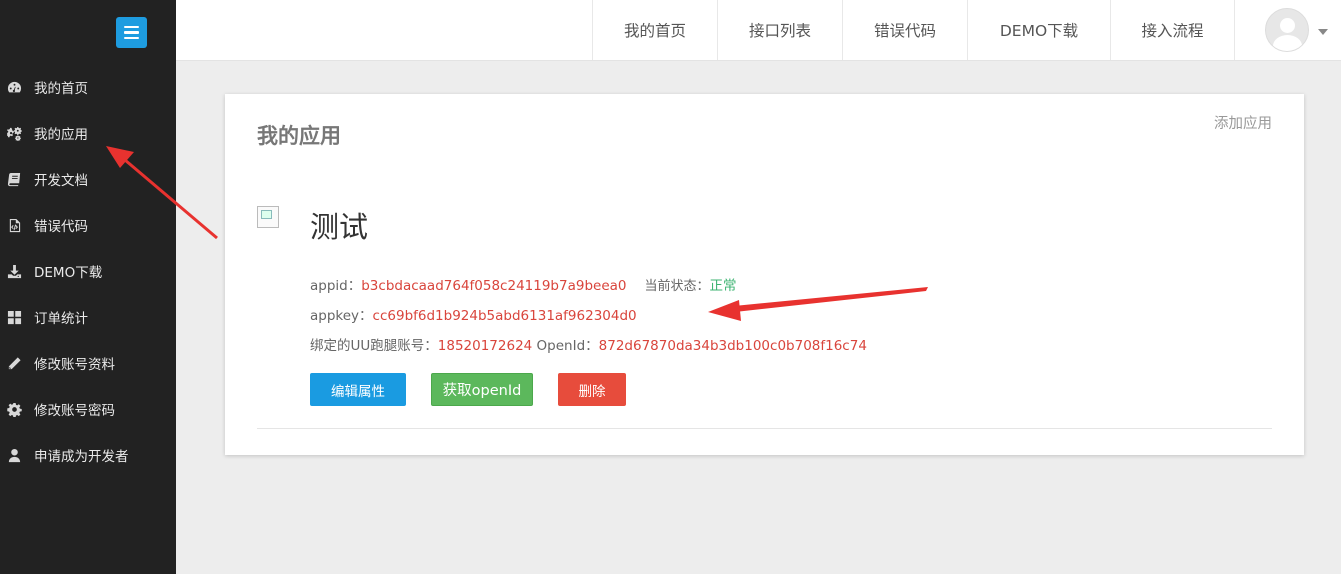  I want to click on broken-image-icon, so click(268, 217).